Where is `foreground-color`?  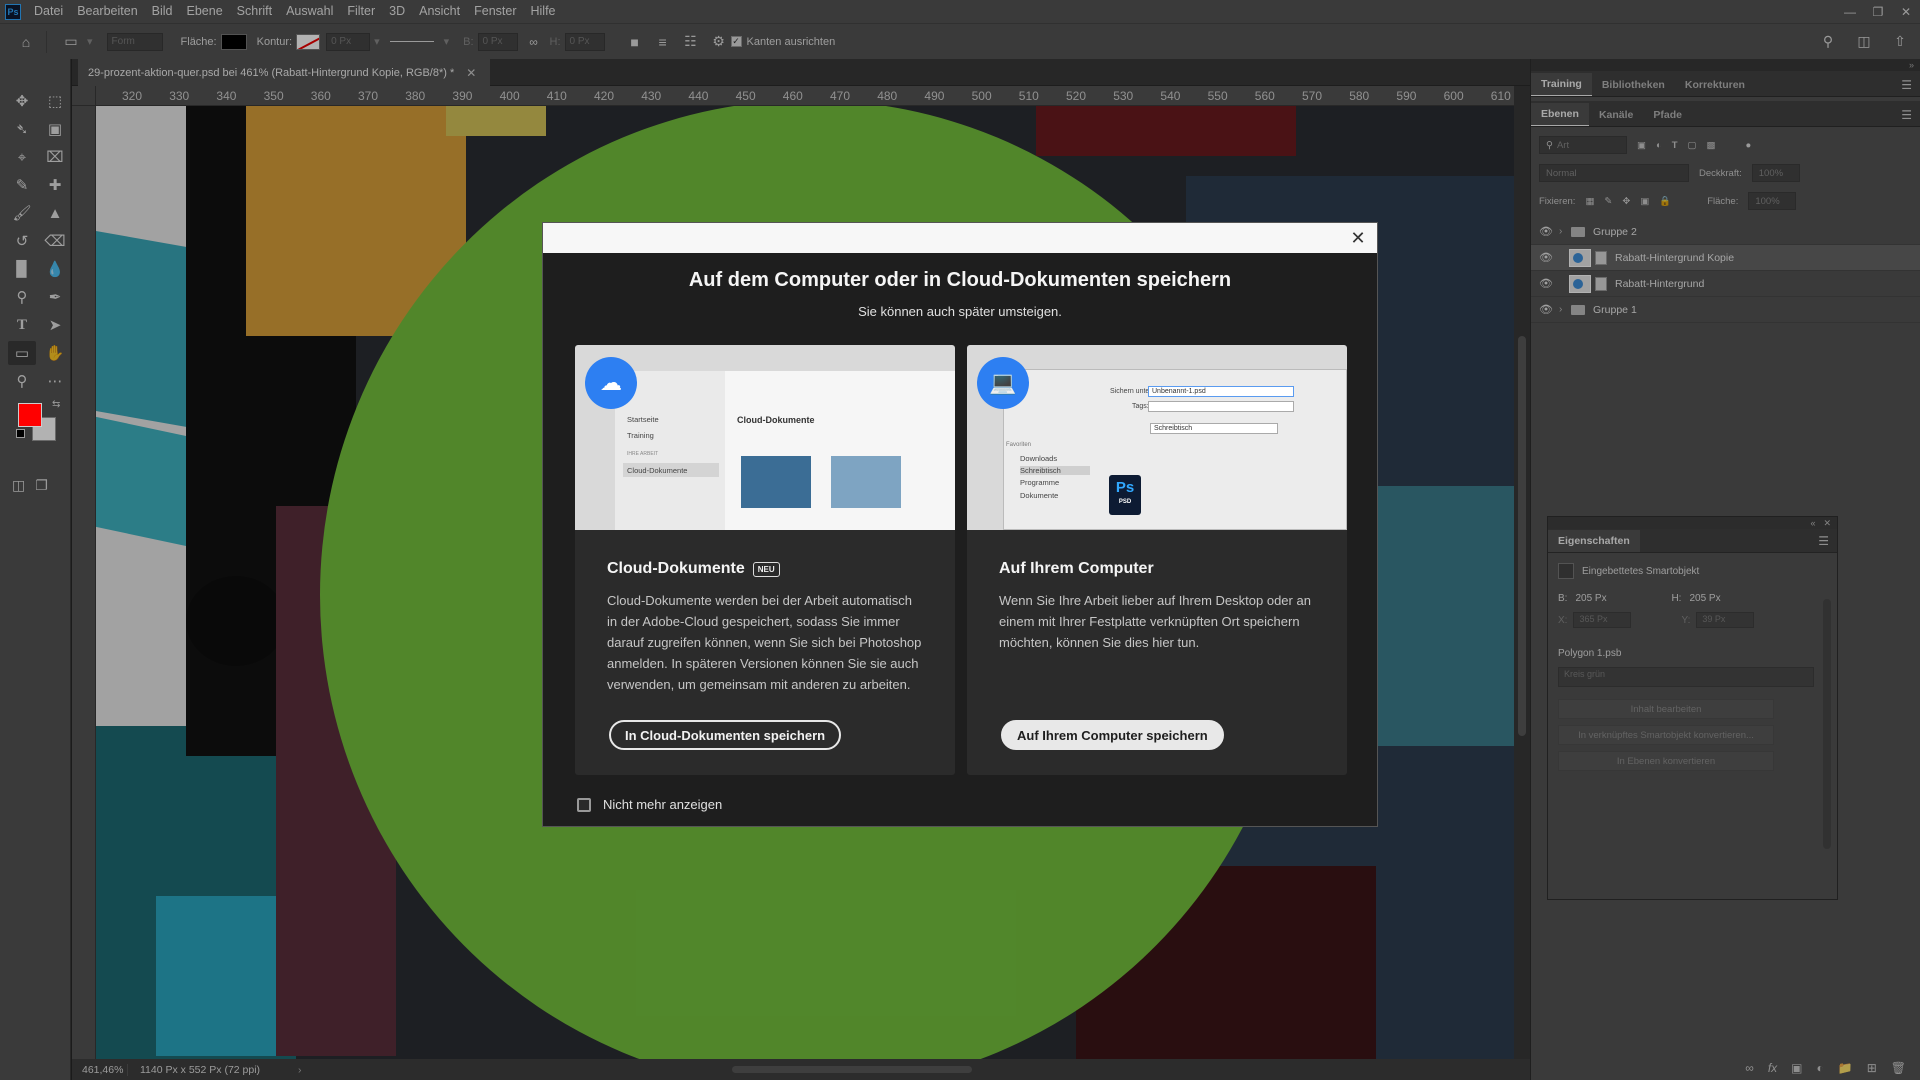
foreground-color is located at coordinates (30, 415).